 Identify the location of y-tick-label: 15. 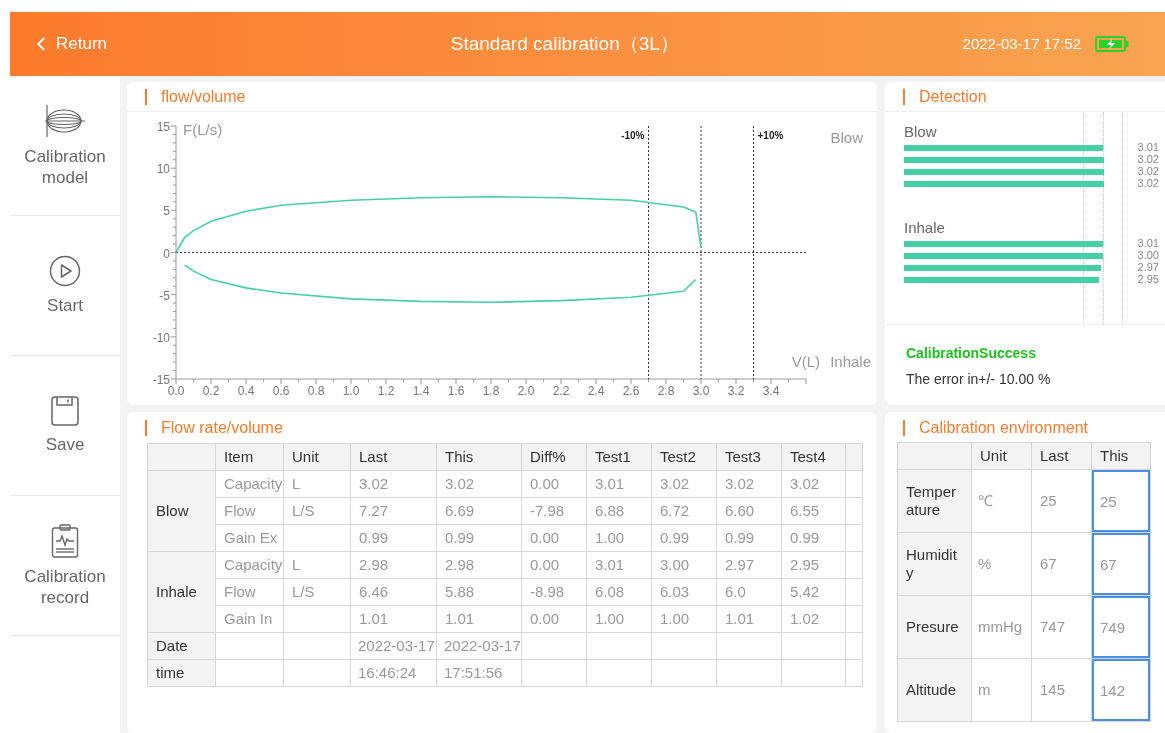
(163, 127).